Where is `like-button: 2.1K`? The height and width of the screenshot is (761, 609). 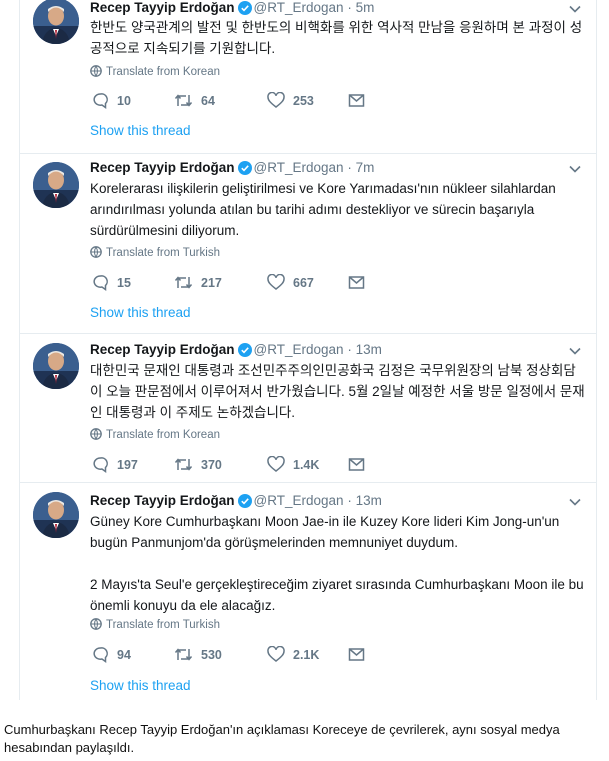 like-button: 2.1K is located at coordinates (293, 655).